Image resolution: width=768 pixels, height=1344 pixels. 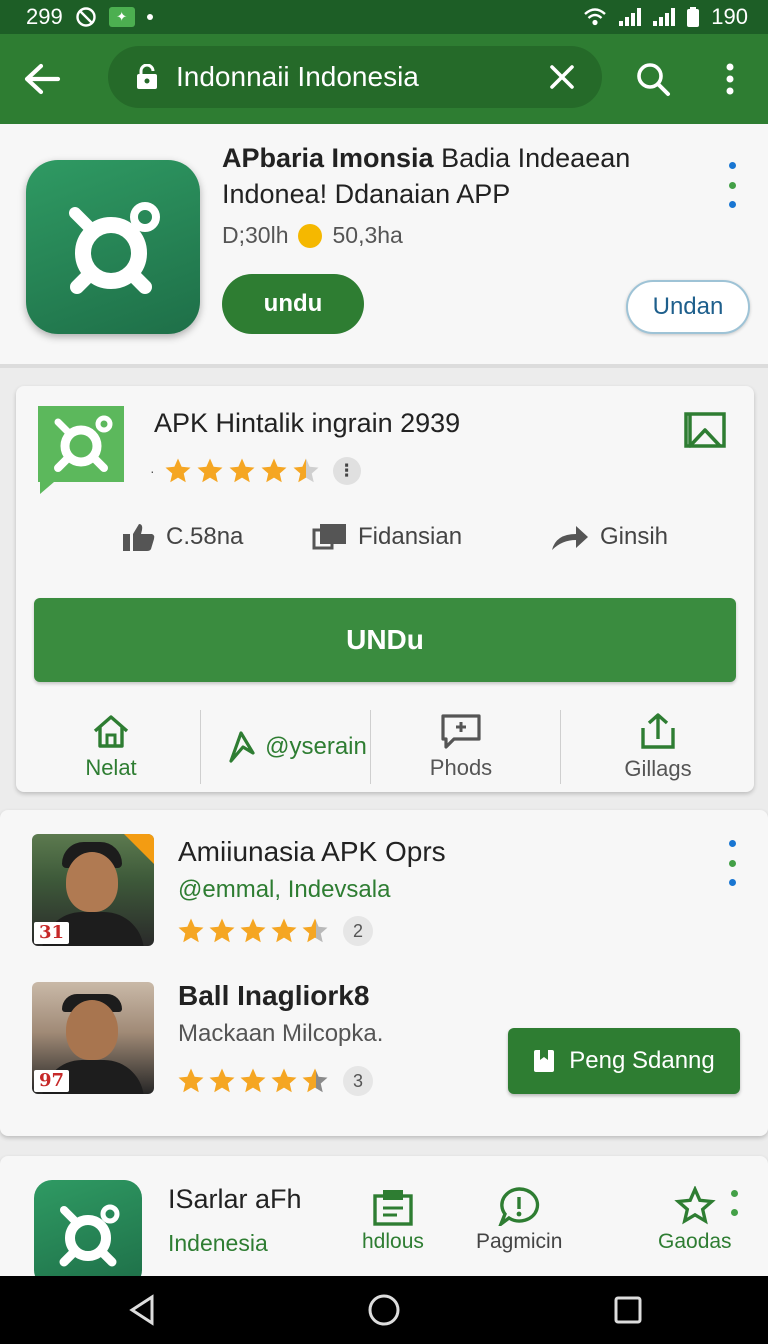 I want to click on bookmark-icon, so click(x=705, y=430).